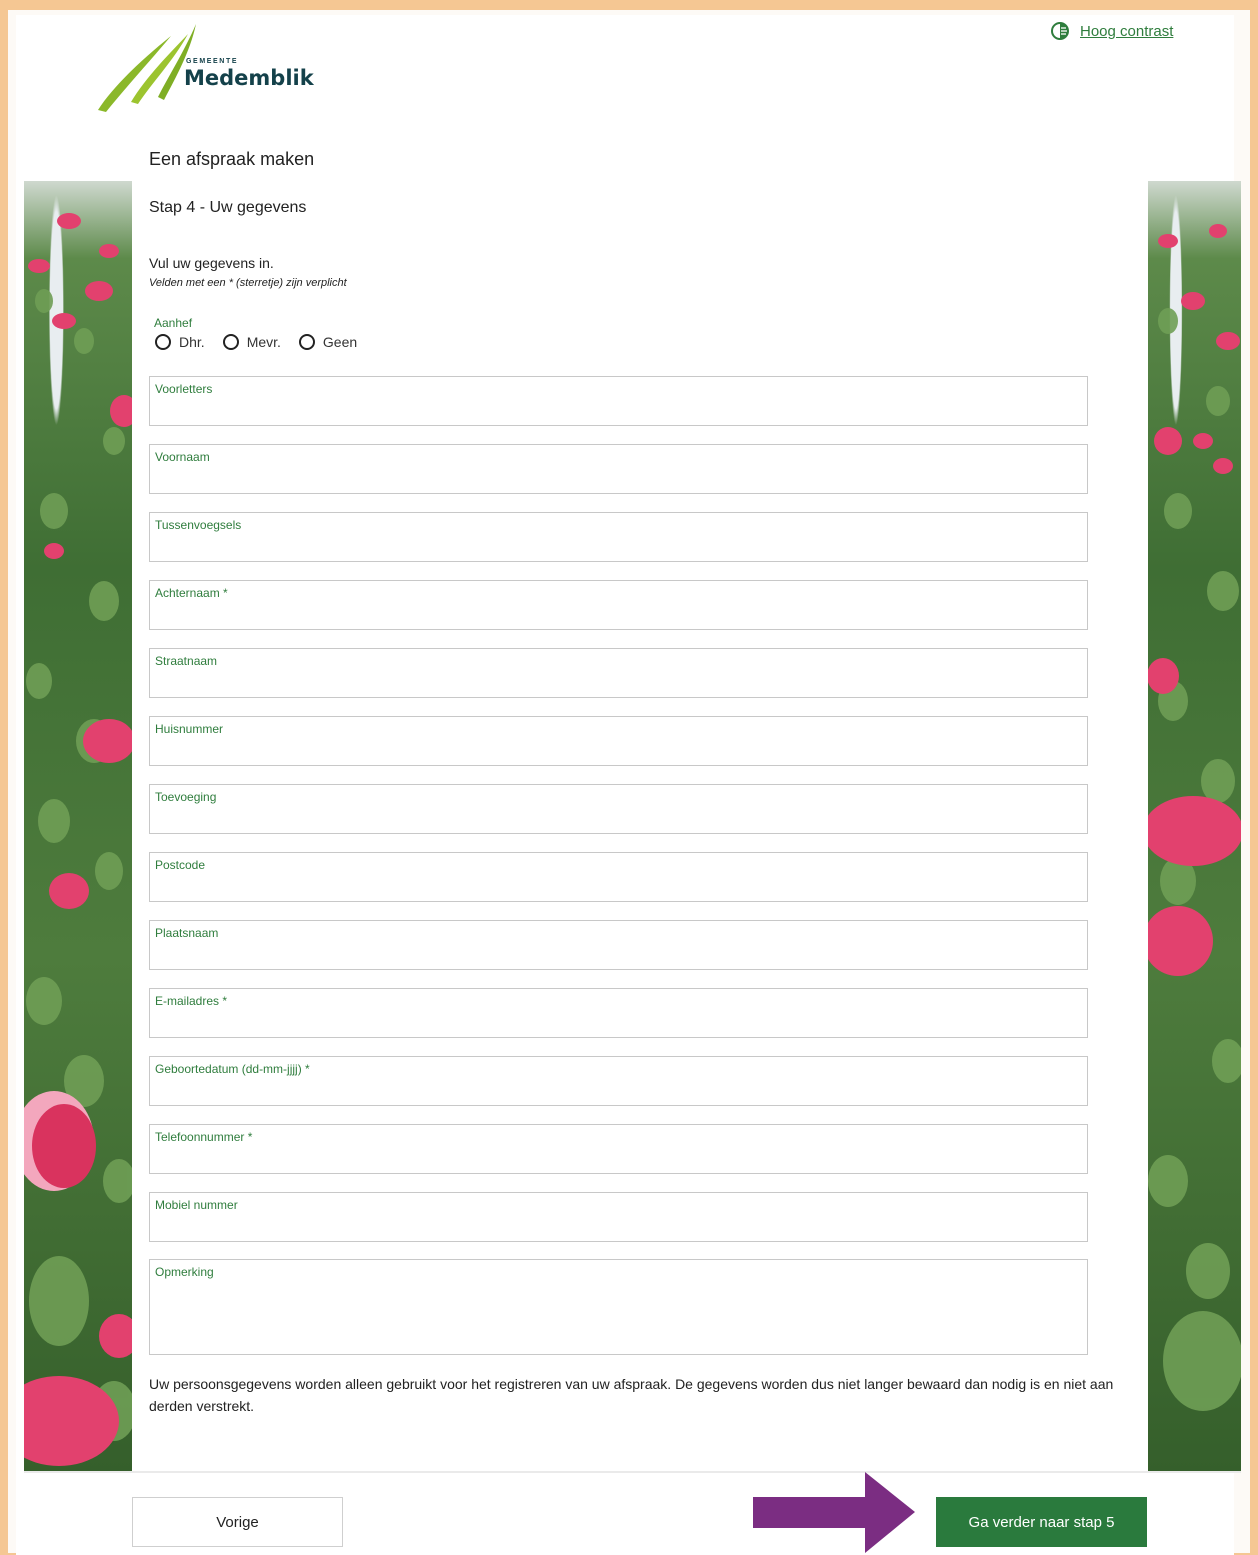 This screenshot has width=1258, height=1555. What do you see at coordinates (189, 729) in the screenshot?
I see `field-label: Huisnummer` at bounding box center [189, 729].